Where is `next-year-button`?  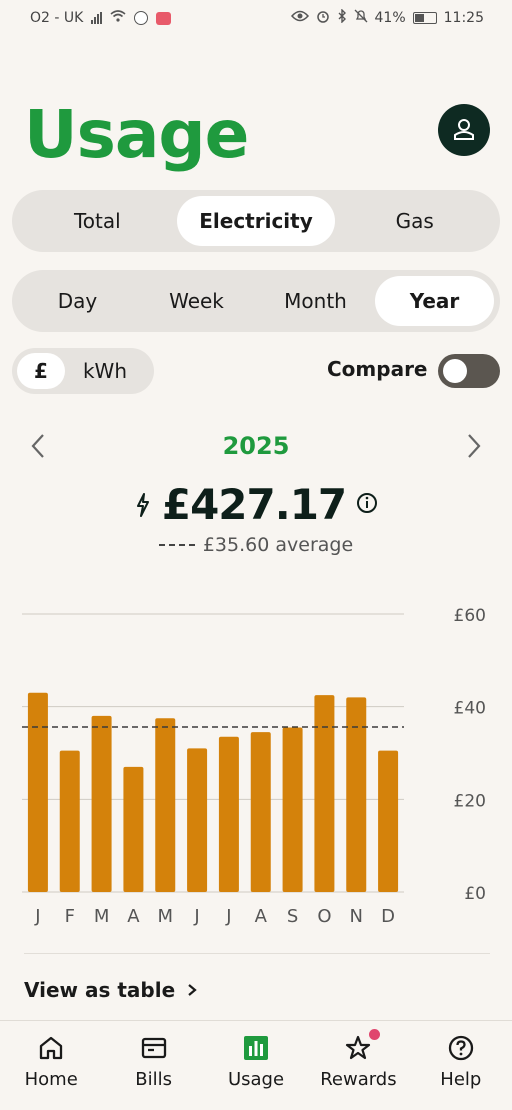
next-year-button is located at coordinates (474, 446).